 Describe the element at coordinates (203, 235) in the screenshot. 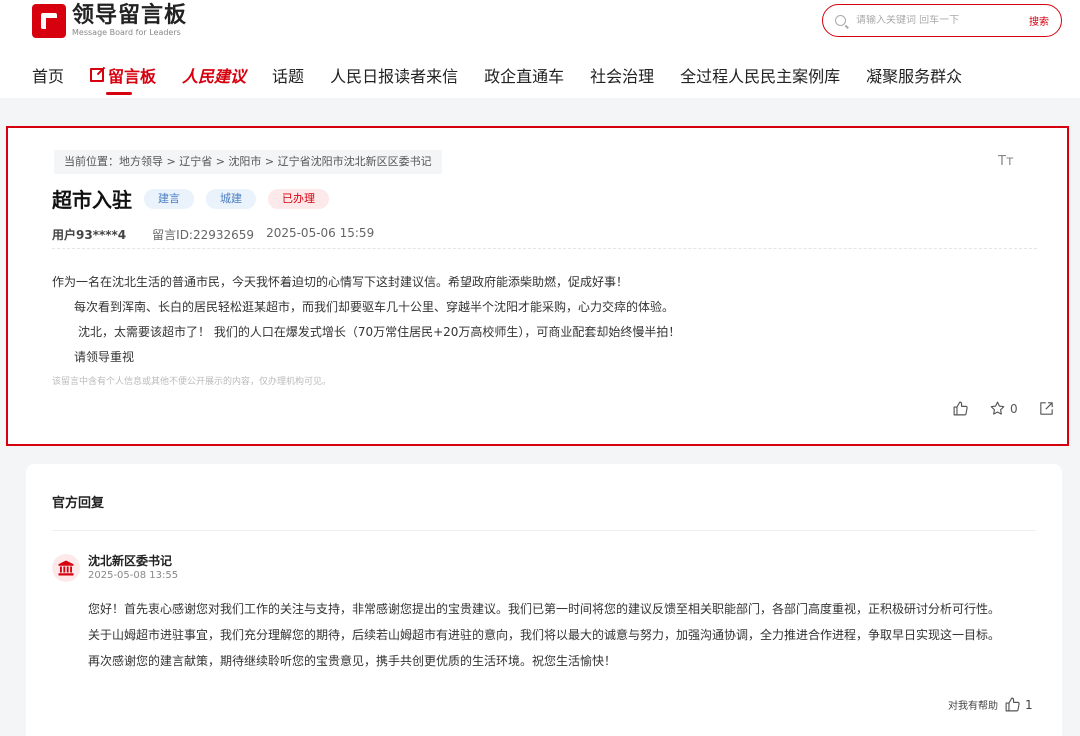

I see `message-id: 留言ID:22932659` at that location.